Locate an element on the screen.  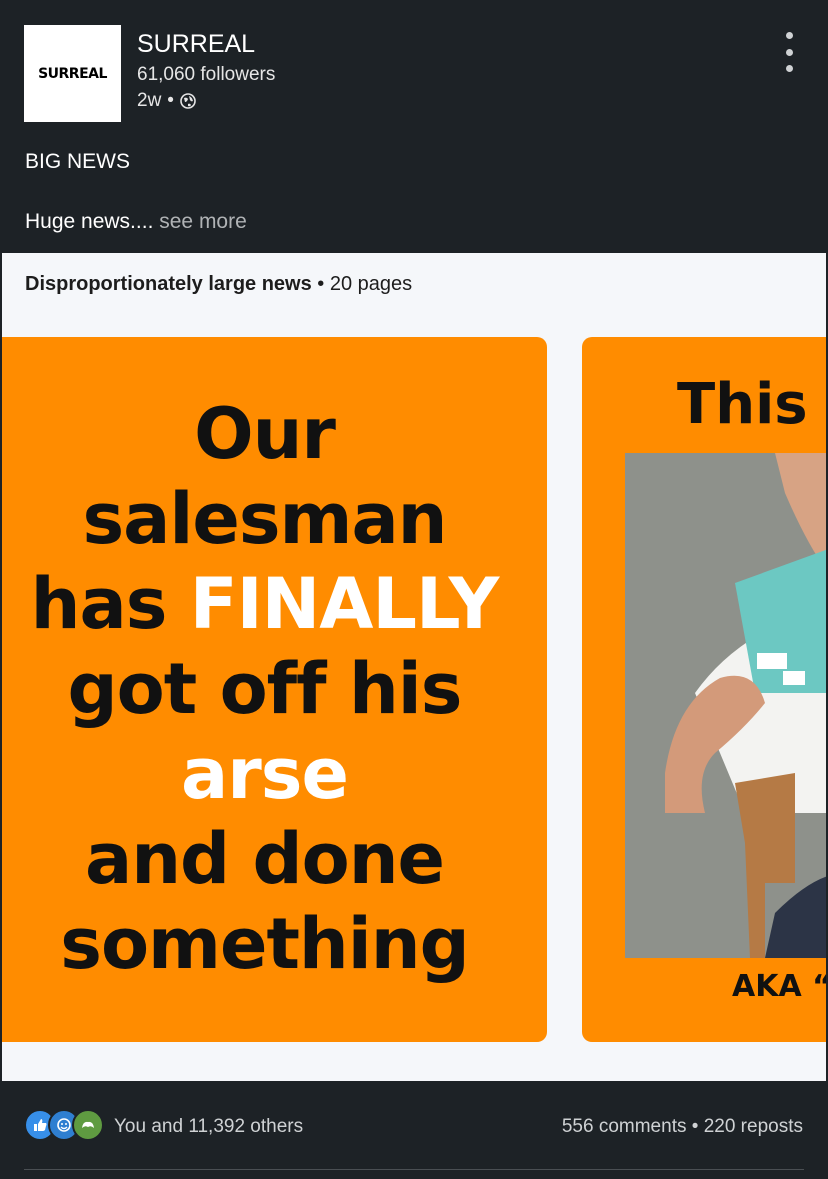
footer-divider is located at coordinates (414, 1169).